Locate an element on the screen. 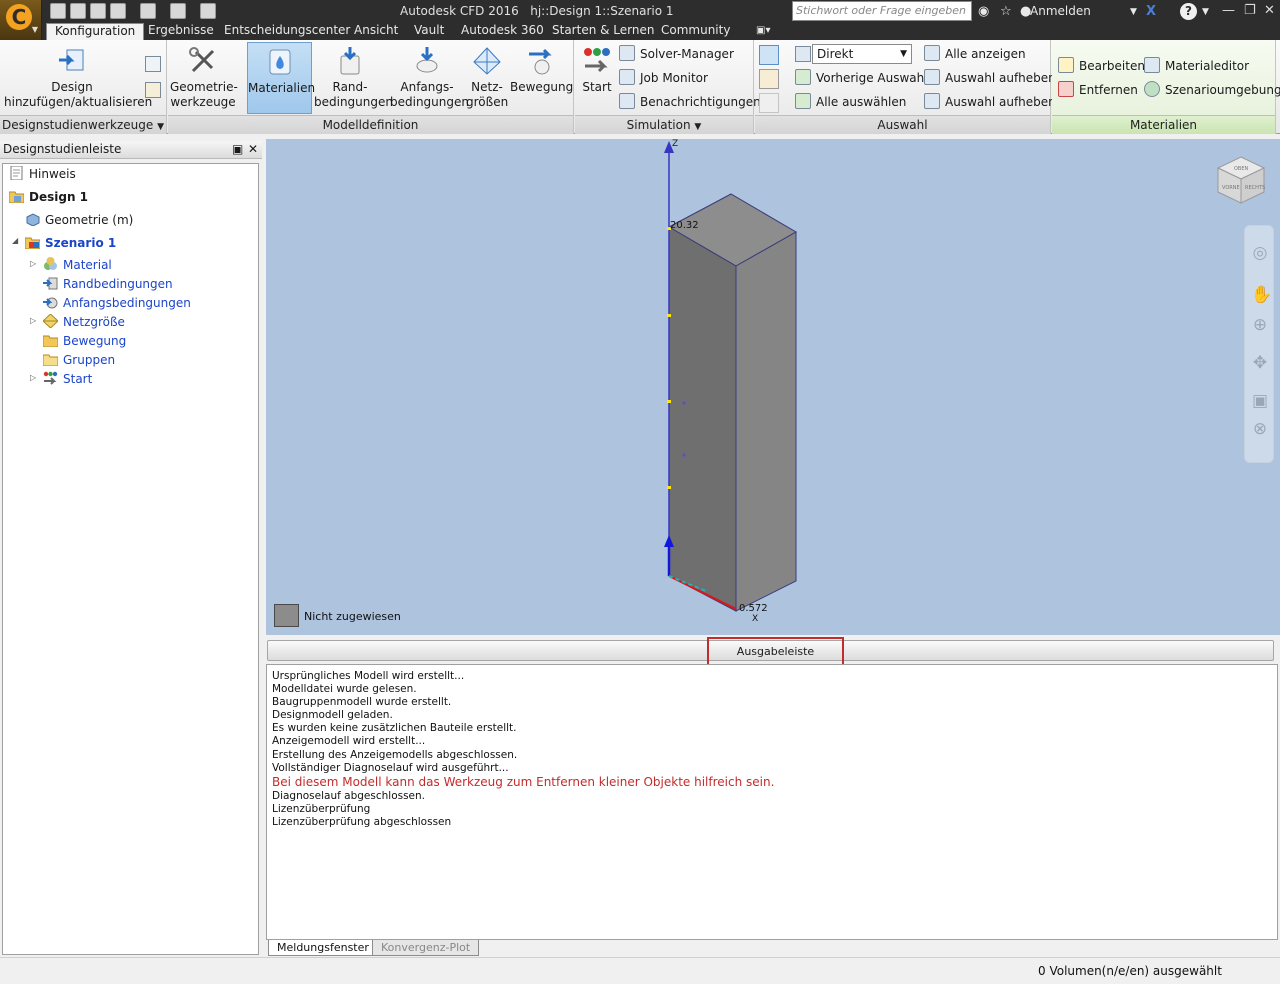  edit-material-button: Bearbeiten is located at coordinates (1101, 66).